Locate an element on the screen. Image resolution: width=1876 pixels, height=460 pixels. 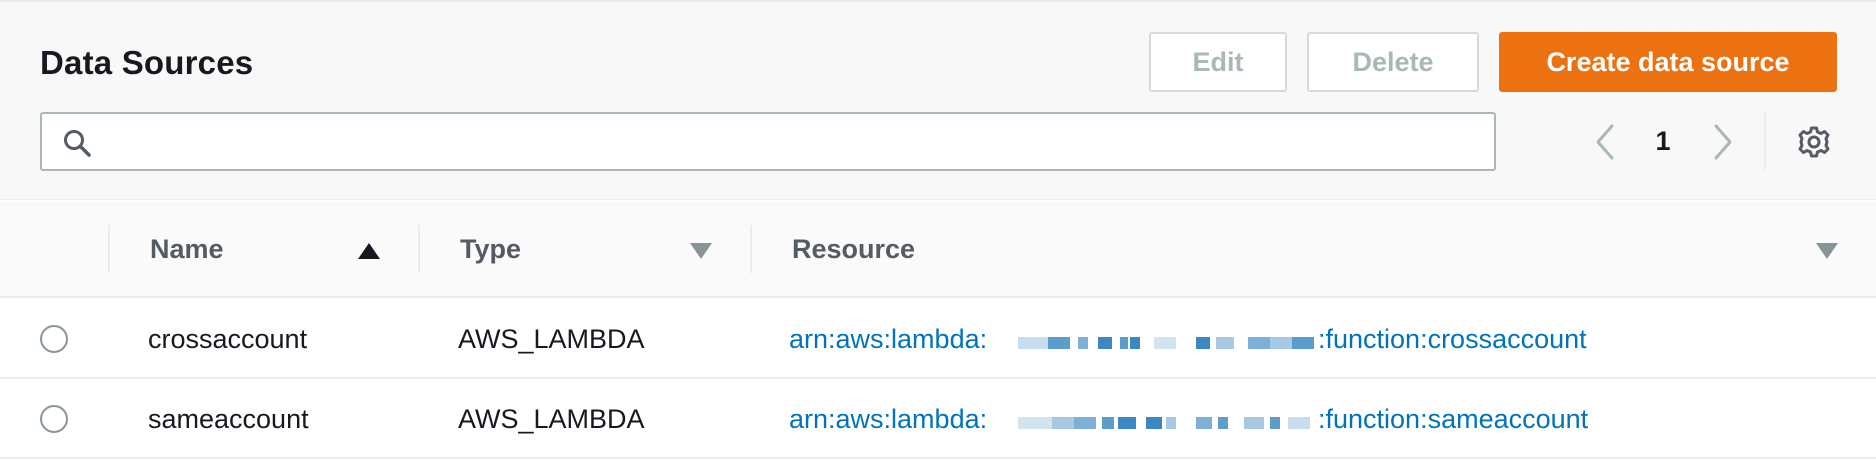
search-field is located at coordinates (768, 141).